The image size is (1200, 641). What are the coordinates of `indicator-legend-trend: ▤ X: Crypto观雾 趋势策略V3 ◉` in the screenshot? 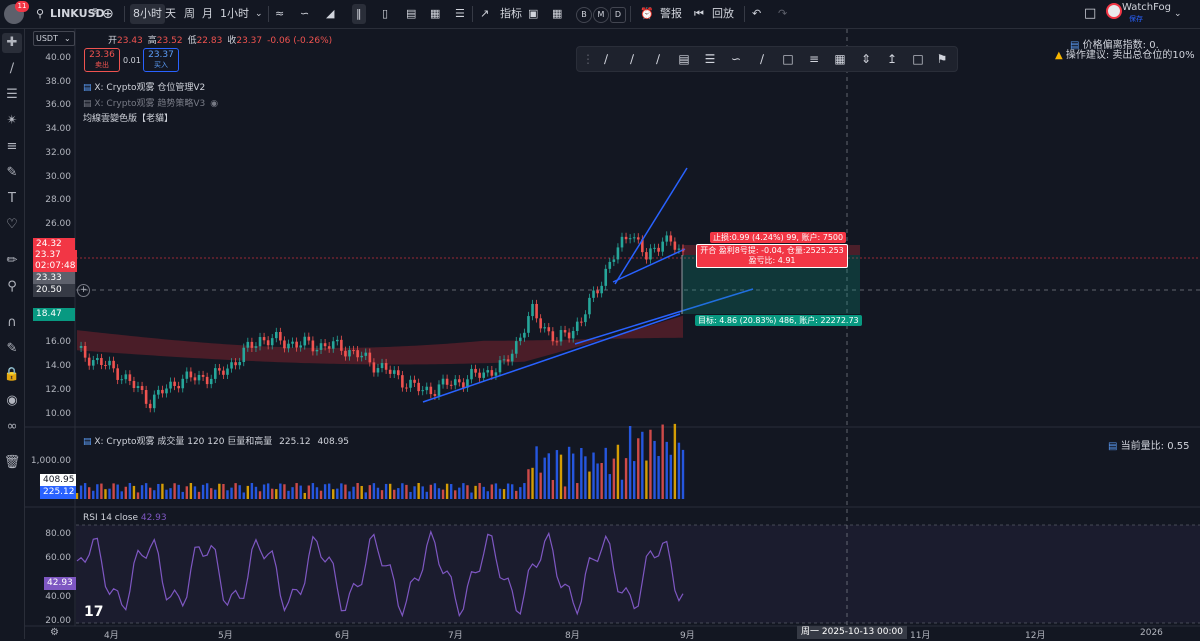 It's located at (150, 102).